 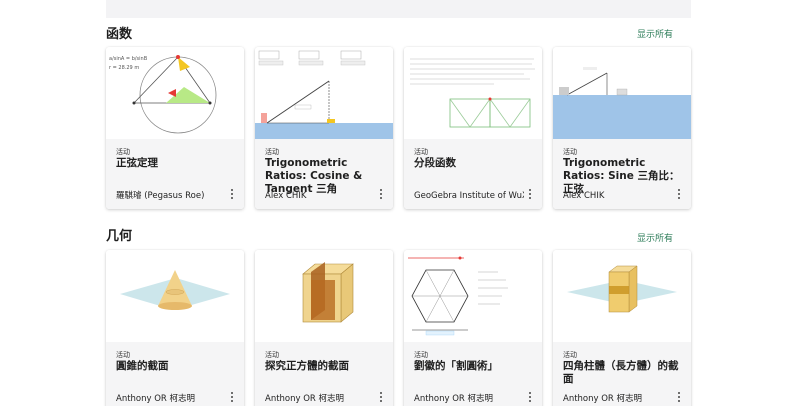 I want to click on card-footer: 活动 正弦定理 羅騏璿 (Pegasus Roe), so click(x=175, y=174).